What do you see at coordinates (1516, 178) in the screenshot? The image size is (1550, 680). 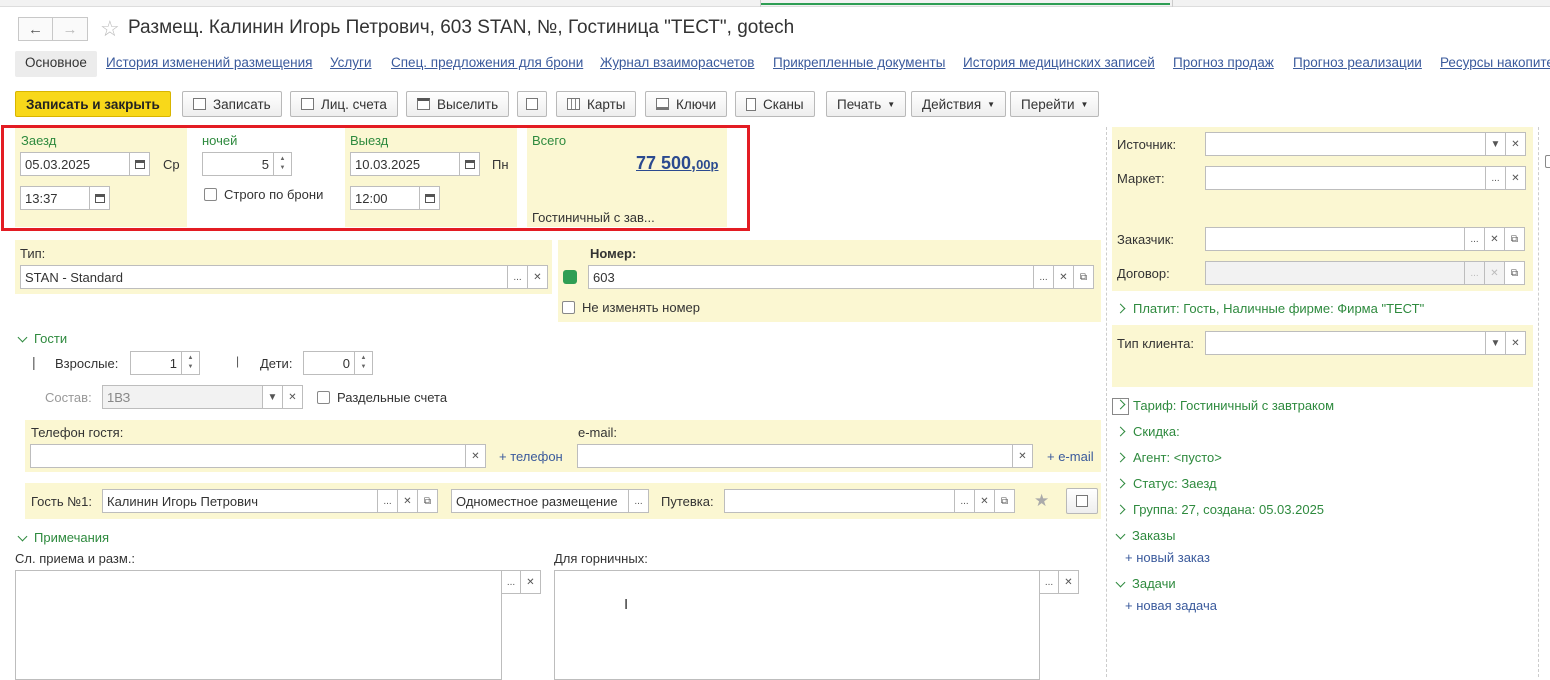 I see `market-clear-button: ✕` at bounding box center [1516, 178].